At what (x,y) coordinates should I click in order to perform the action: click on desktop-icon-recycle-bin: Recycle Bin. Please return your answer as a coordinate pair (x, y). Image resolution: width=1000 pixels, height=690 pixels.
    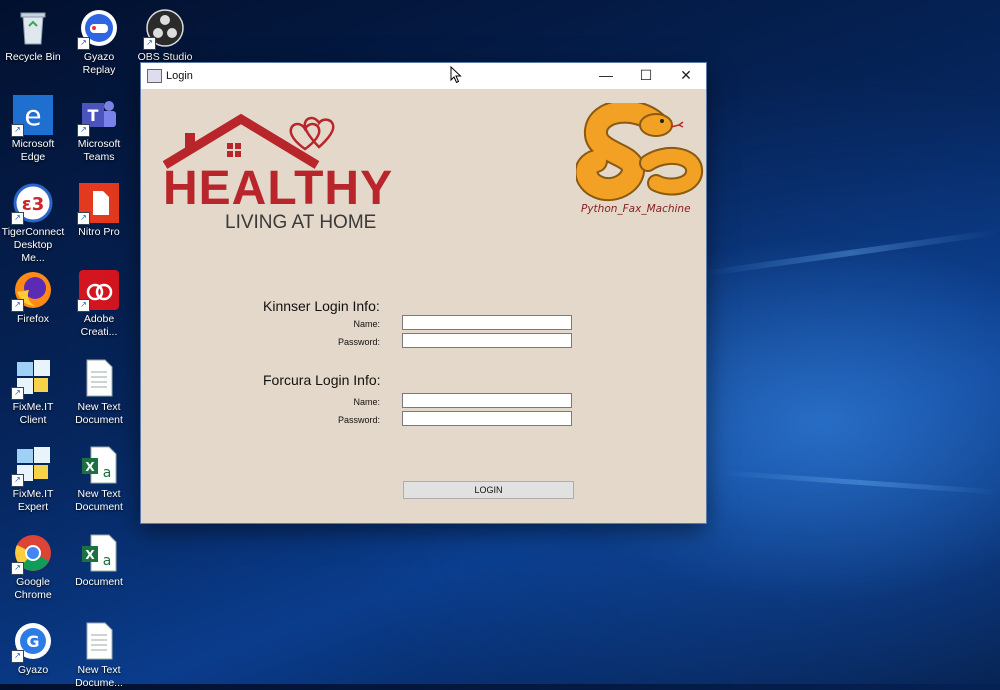
    Looking at the image, I should click on (33, 36).